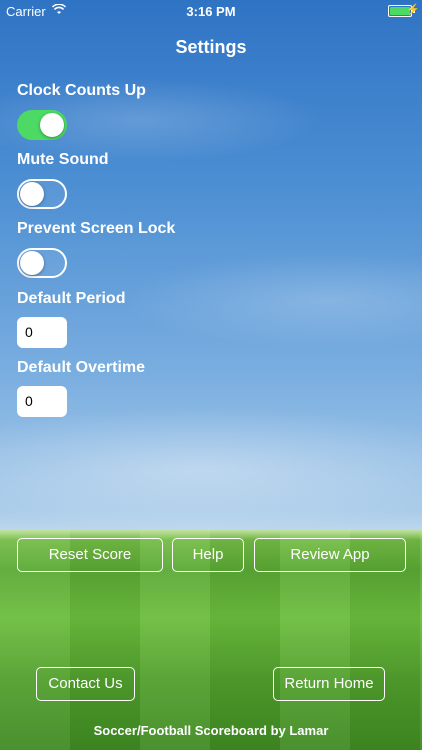  I want to click on mute-sound-label: Mute Sound, so click(63, 159).